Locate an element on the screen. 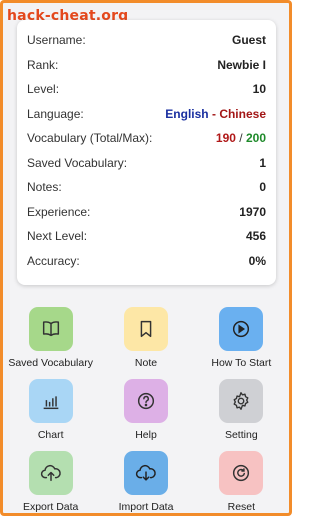  stat-value-accuracy: 0% is located at coordinates (257, 260).